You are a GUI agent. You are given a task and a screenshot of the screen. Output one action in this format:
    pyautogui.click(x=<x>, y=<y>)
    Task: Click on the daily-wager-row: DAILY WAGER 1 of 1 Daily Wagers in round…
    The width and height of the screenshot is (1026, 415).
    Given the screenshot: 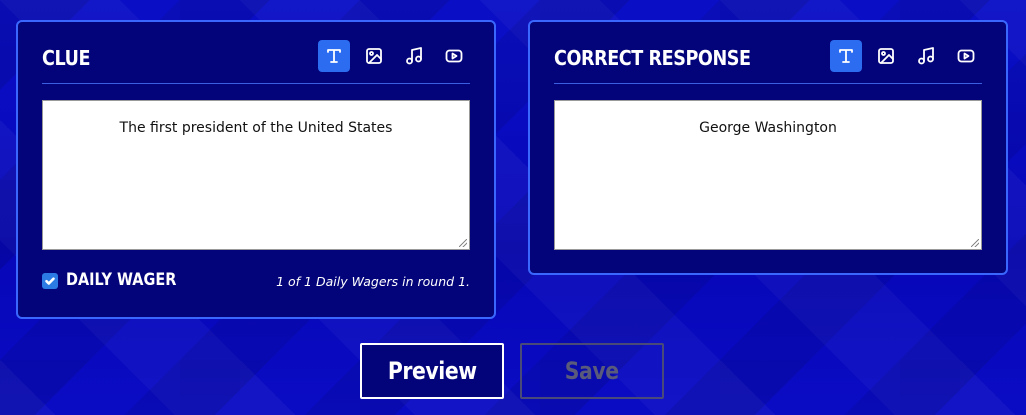 What is the action you would take?
    pyautogui.click(x=256, y=281)
    